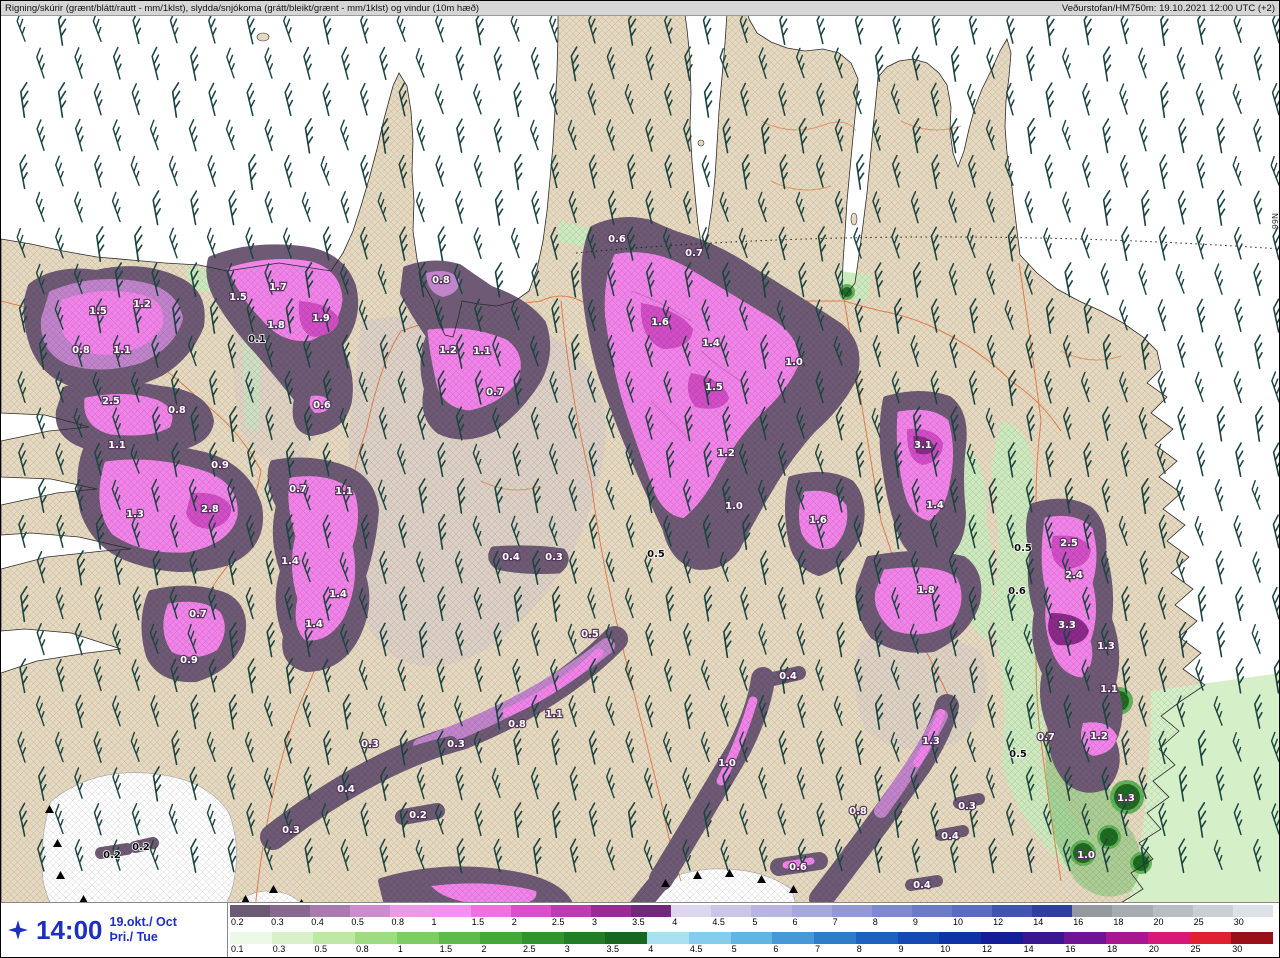 Image resolution: width=1280 pixels, height=958 pixels. What do you see at coordinates (776, 949) in the screenshot?
I see `legend-value: 6` at bounding box center [776, 949].